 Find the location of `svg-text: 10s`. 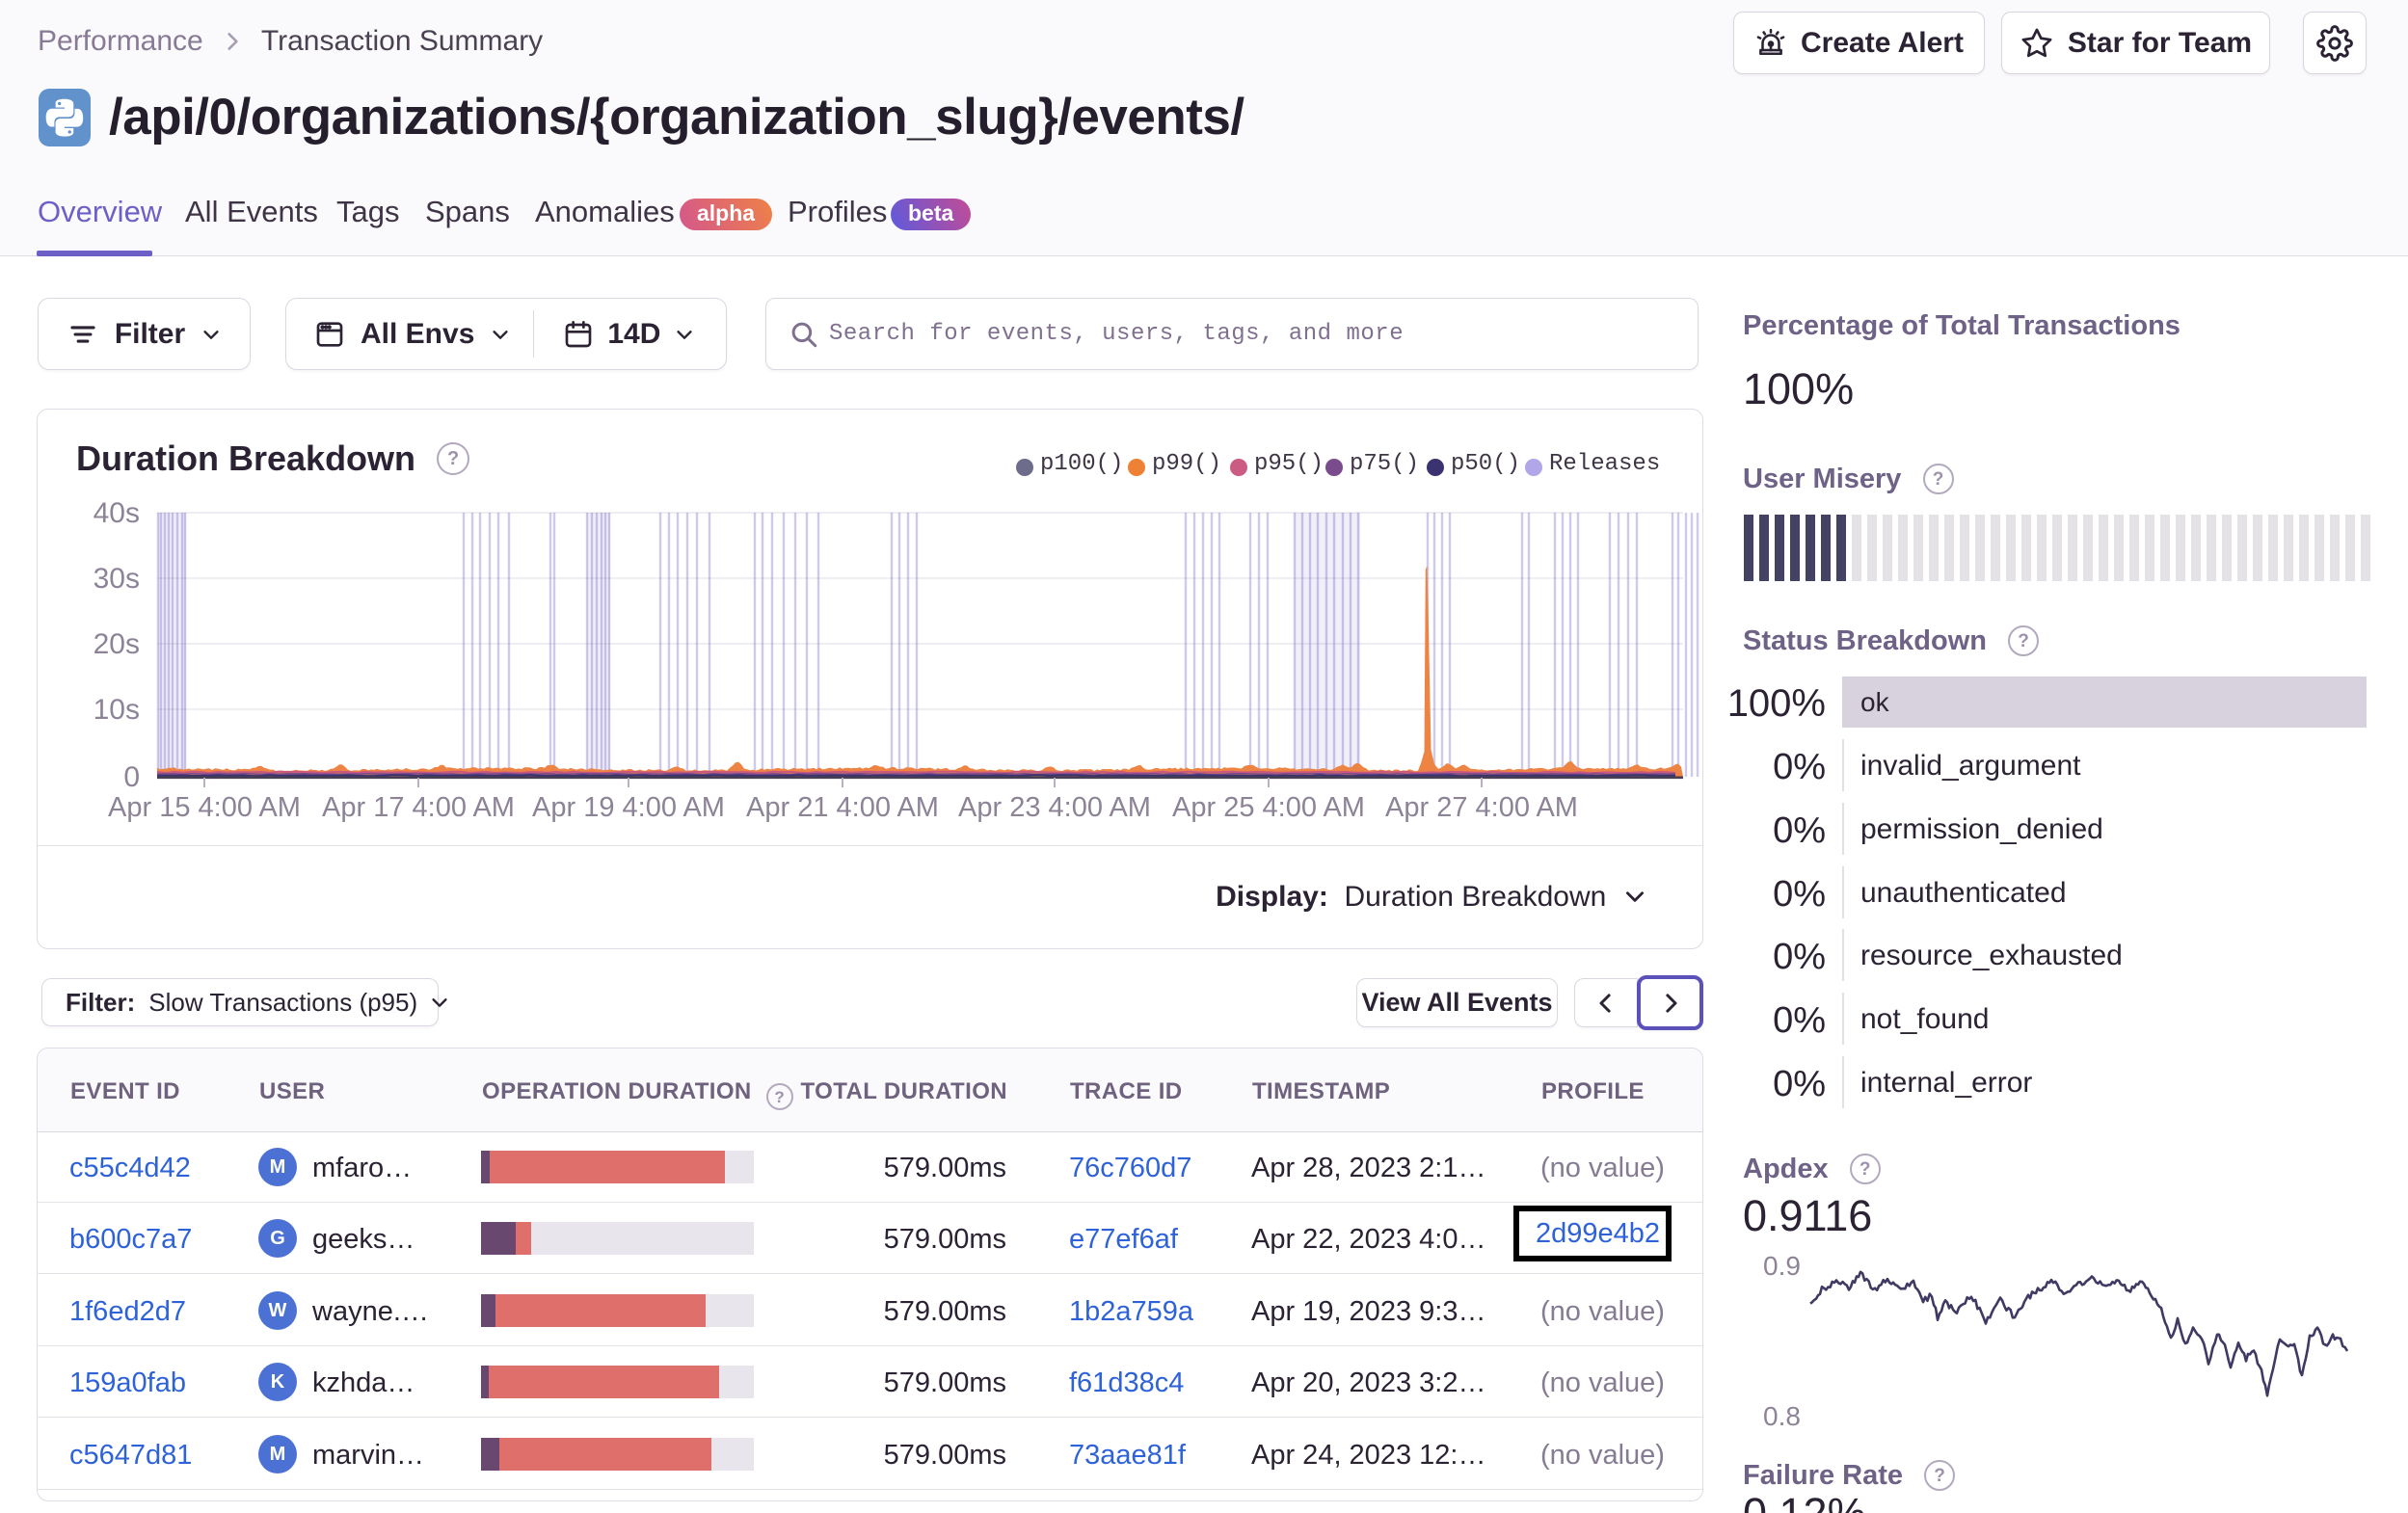

svg-text: 10s is located at coordinates (117, 710).